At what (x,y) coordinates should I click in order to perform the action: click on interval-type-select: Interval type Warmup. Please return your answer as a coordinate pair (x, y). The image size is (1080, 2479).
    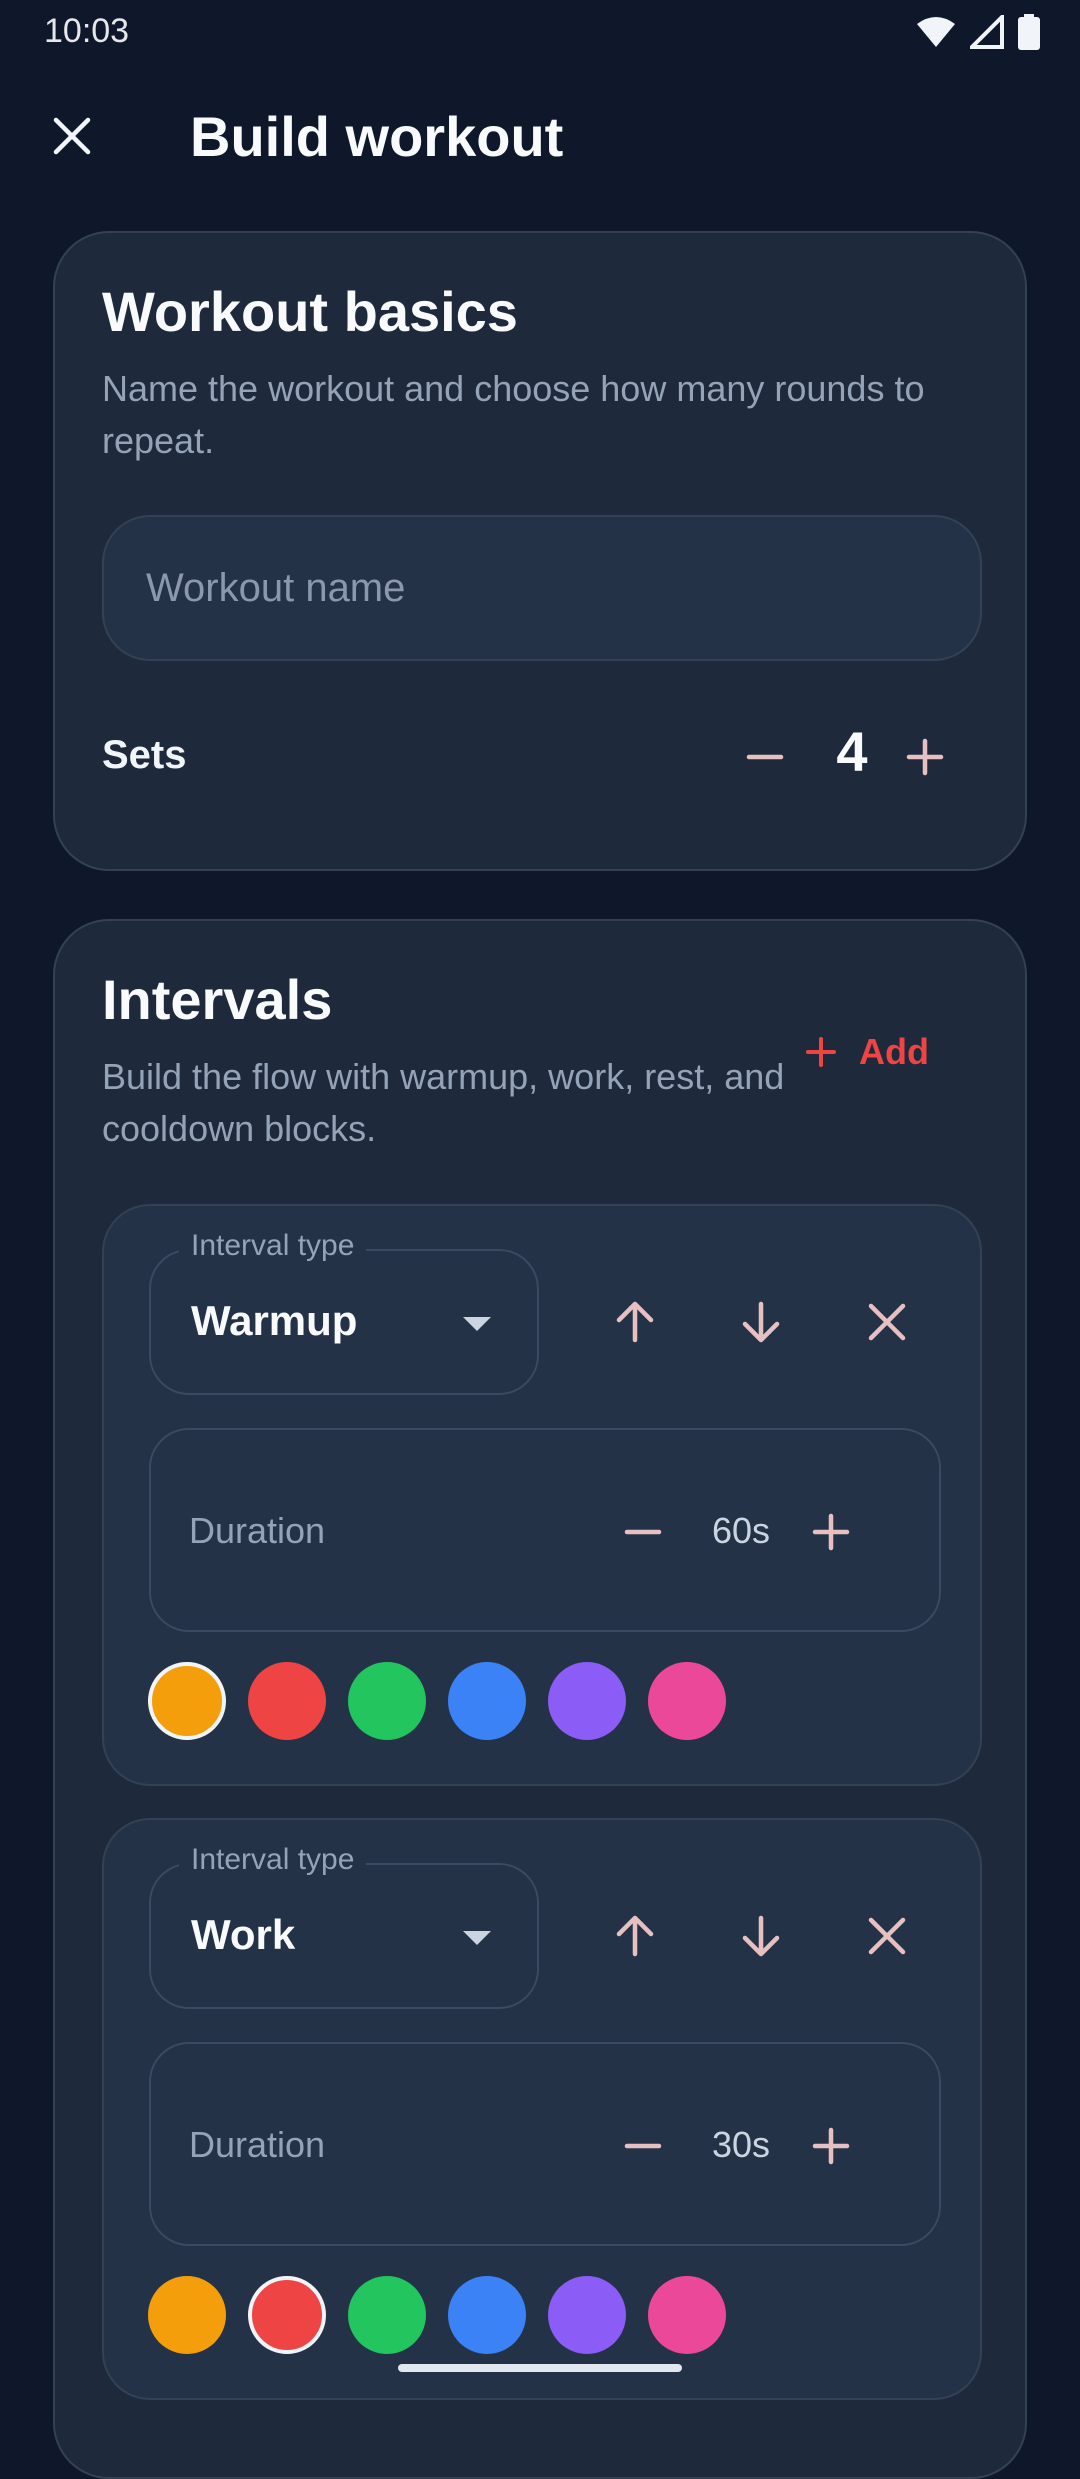
    Looking at the image, I should click on (344, 1312).